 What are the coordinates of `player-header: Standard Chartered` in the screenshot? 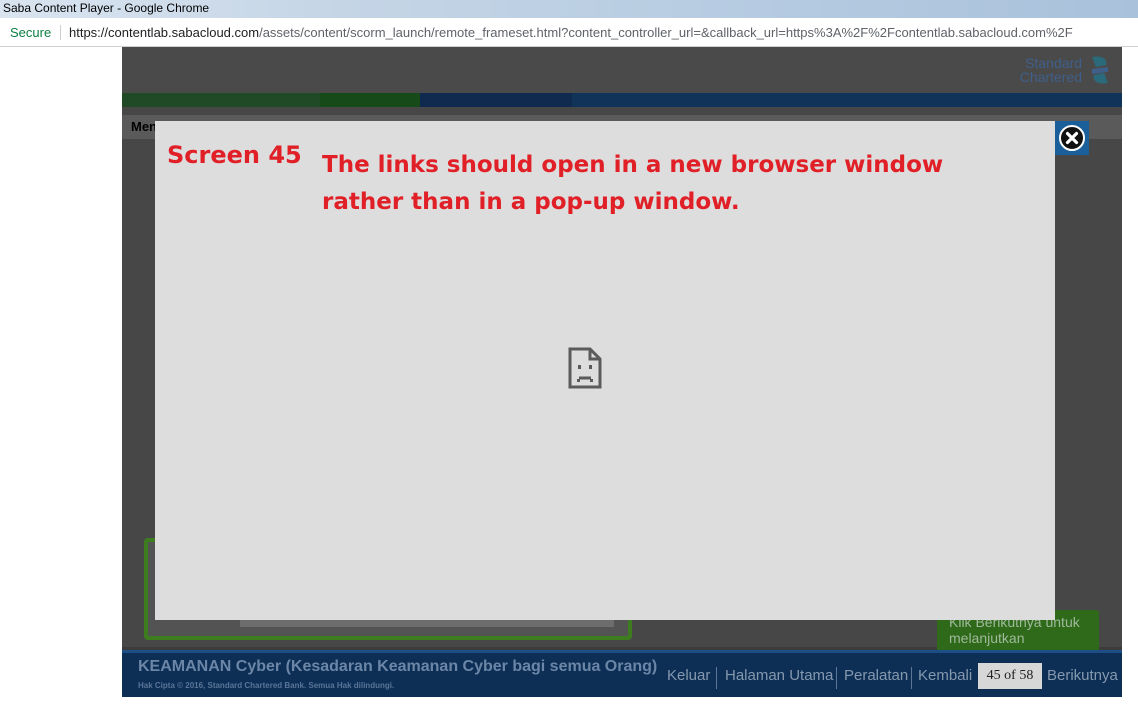 It's located at (622, 70).